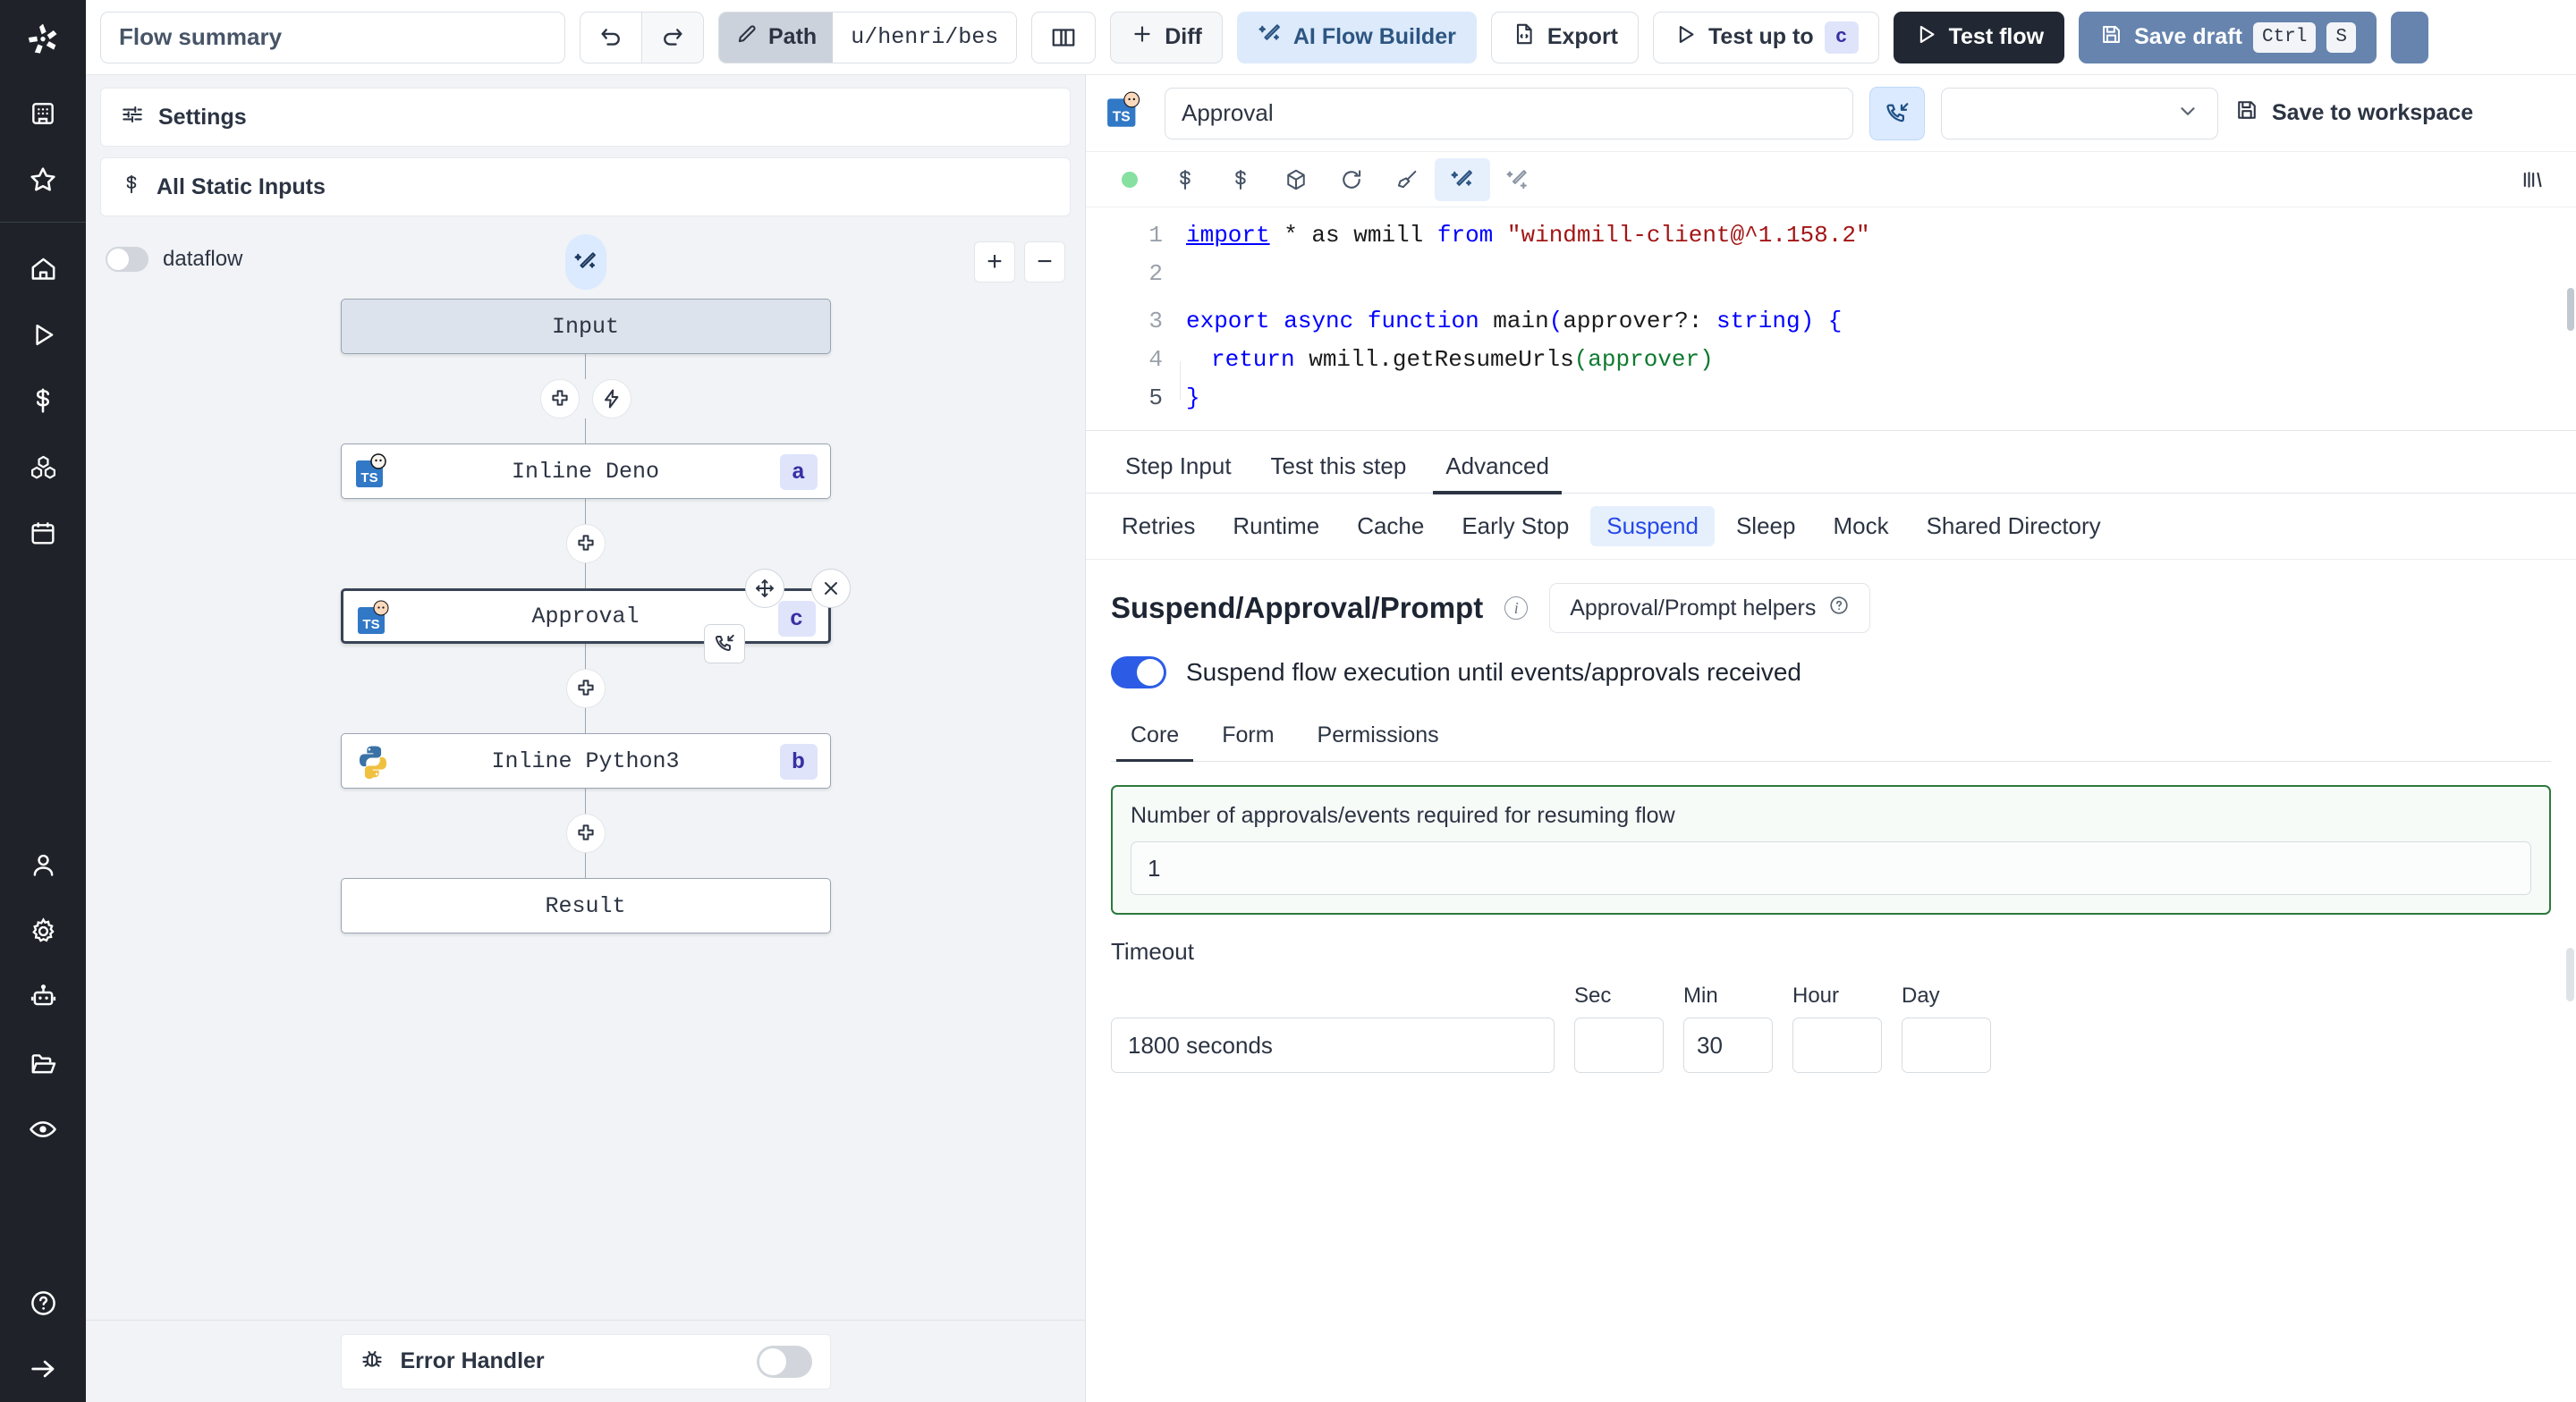 The image size is (2576, 1402). What do you see at coordinates (1728, 1045) in the screenshot?
I see `timeout-min-input` at bounding box center [1728, 1045].